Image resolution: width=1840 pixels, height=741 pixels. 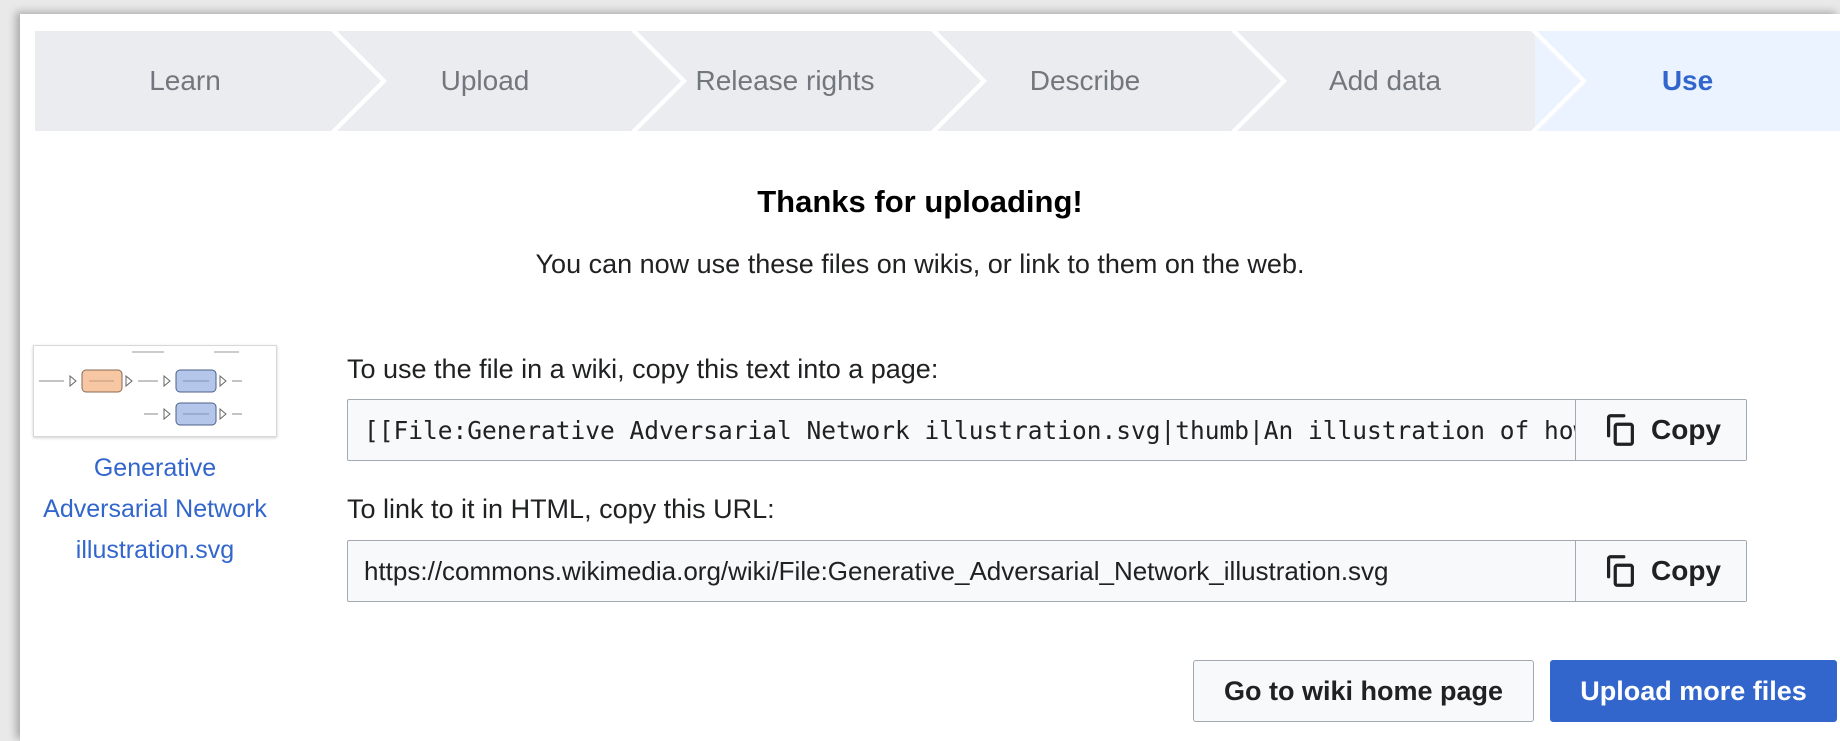 I want to click on go-to-wiki-home-button: Go to wiki home page, so click(x=1363, y=691).